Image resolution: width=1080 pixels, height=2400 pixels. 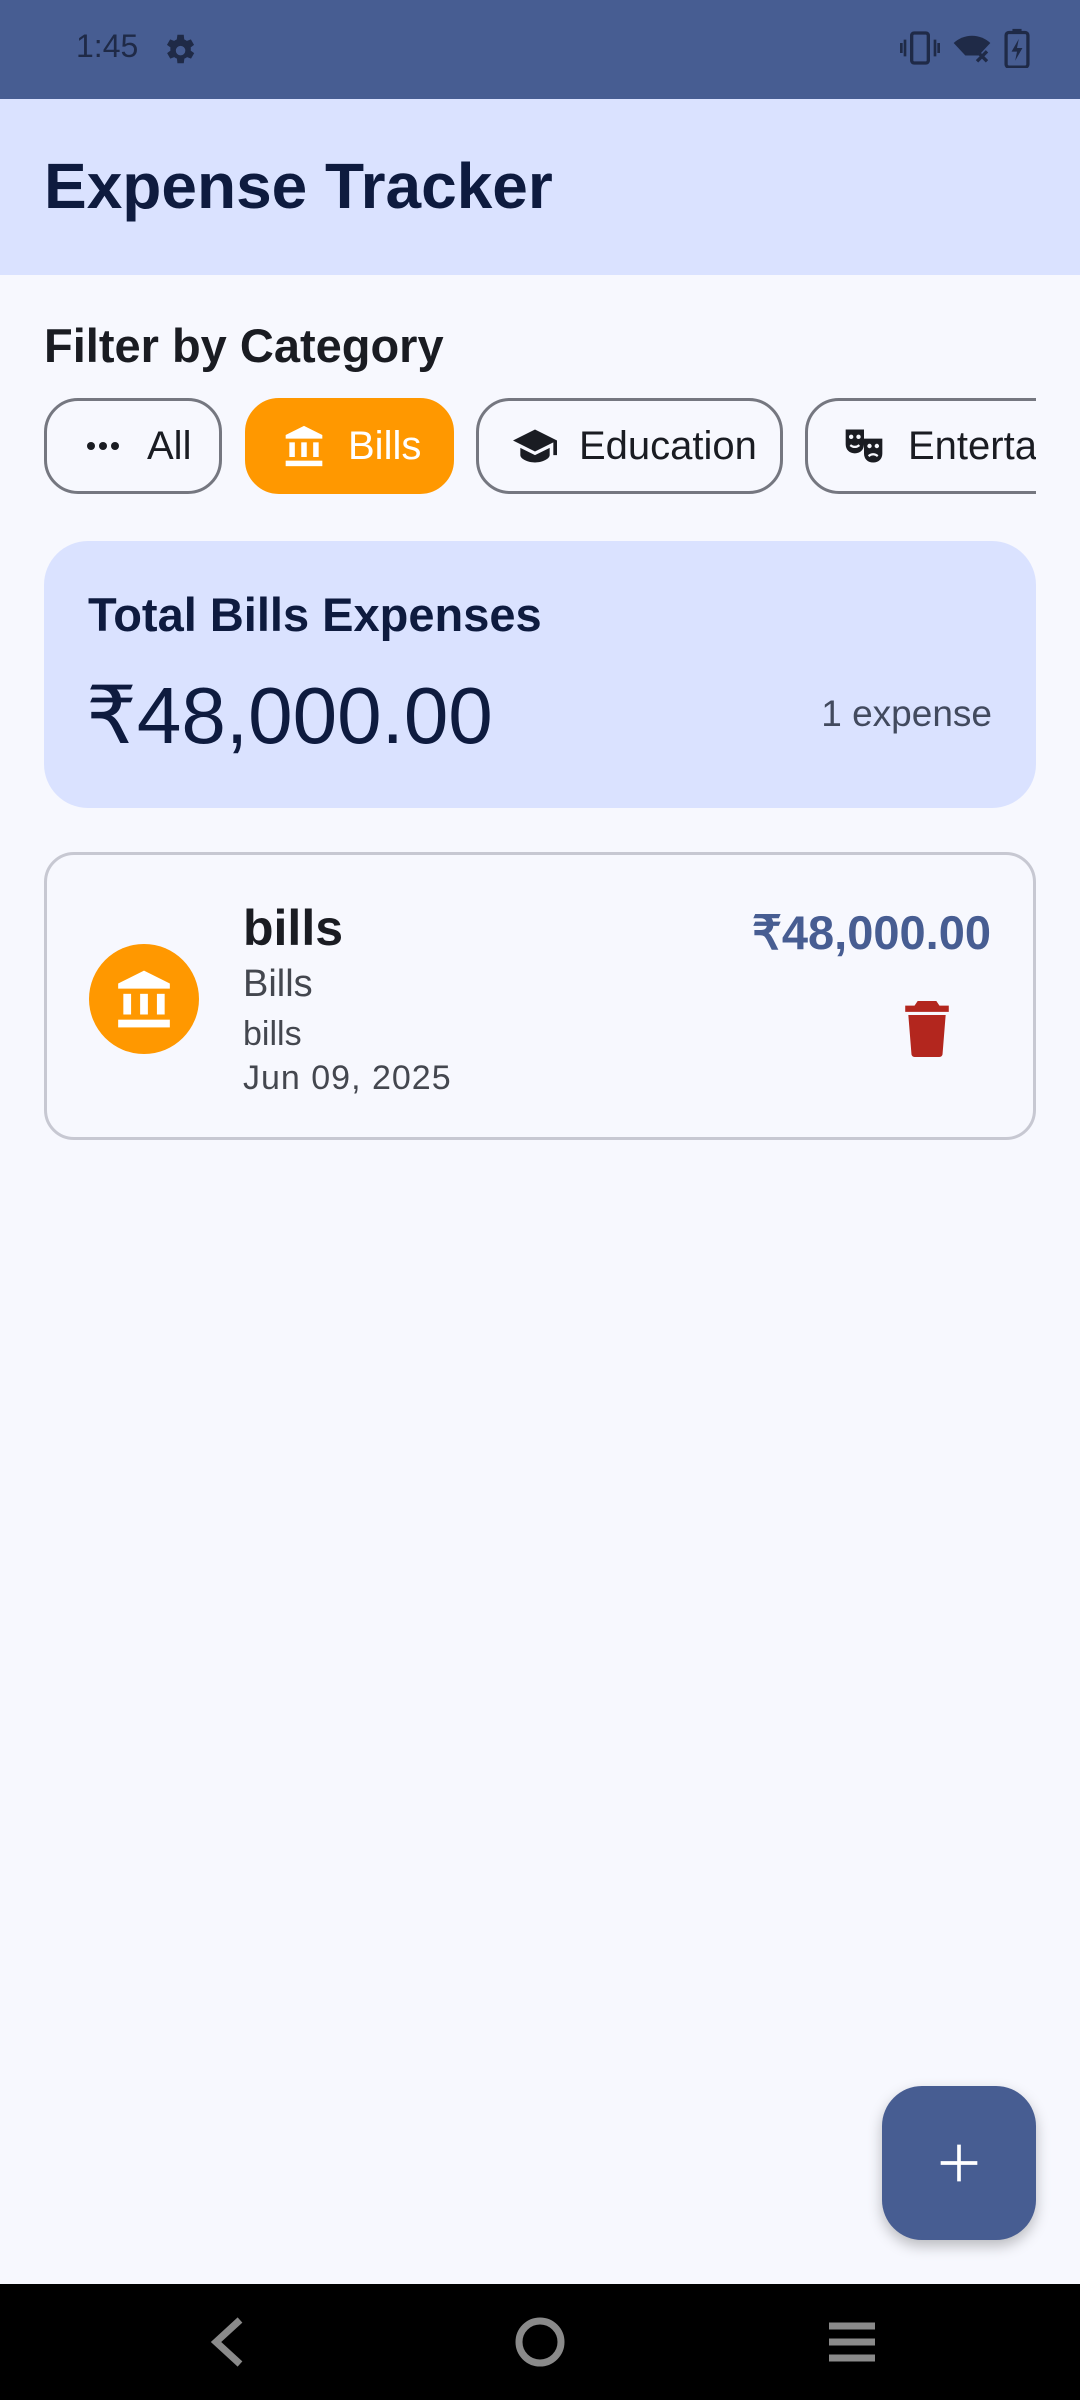 I want to click on vibrate-icon, so click(x=920, y=48).